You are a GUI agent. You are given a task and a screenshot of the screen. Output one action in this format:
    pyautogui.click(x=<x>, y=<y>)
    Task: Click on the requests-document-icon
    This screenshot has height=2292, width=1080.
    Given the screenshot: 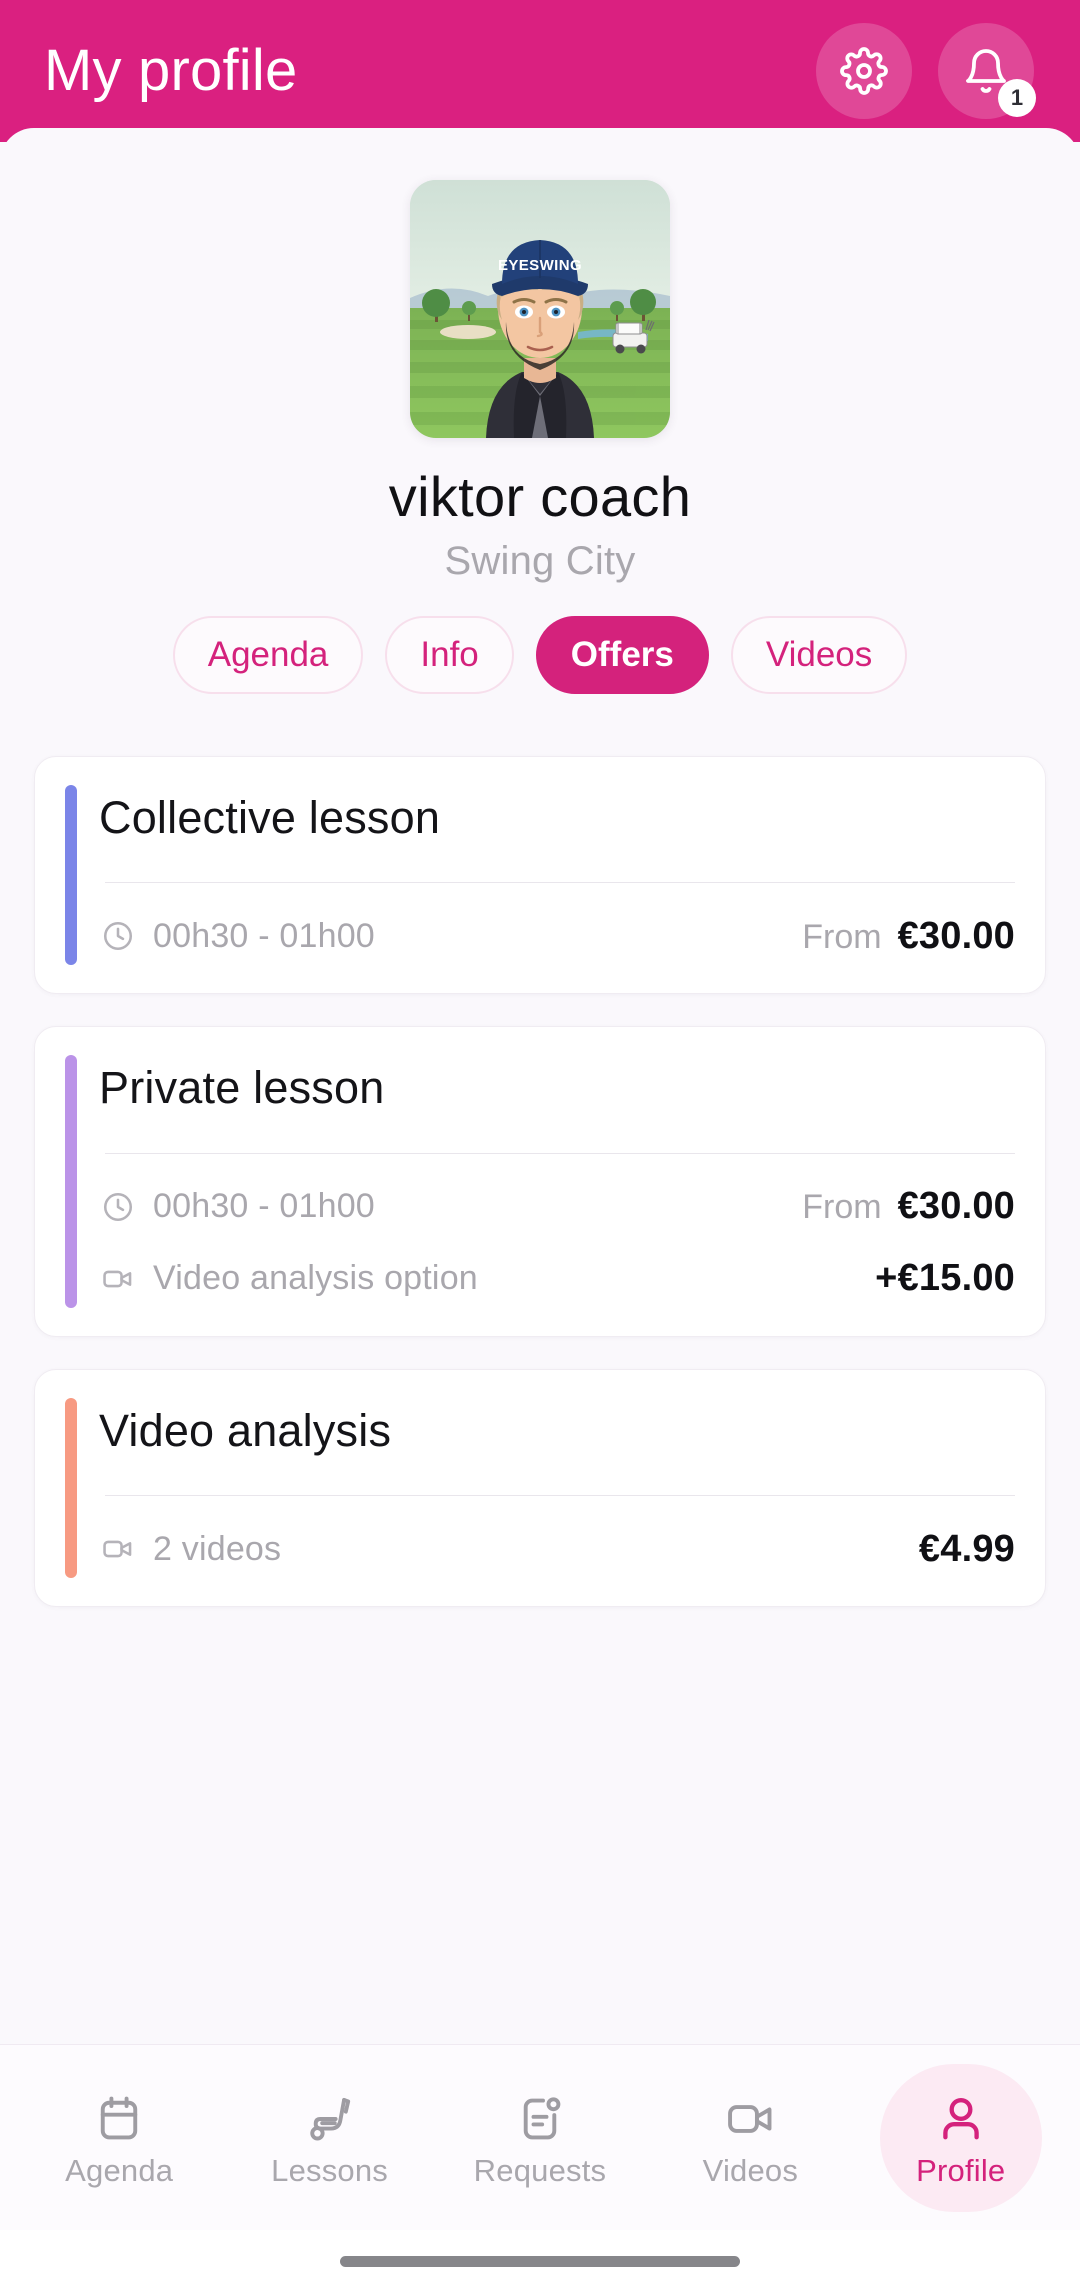 What is the action you would take?
    pyautogui.click(x=540, y=2117)
    